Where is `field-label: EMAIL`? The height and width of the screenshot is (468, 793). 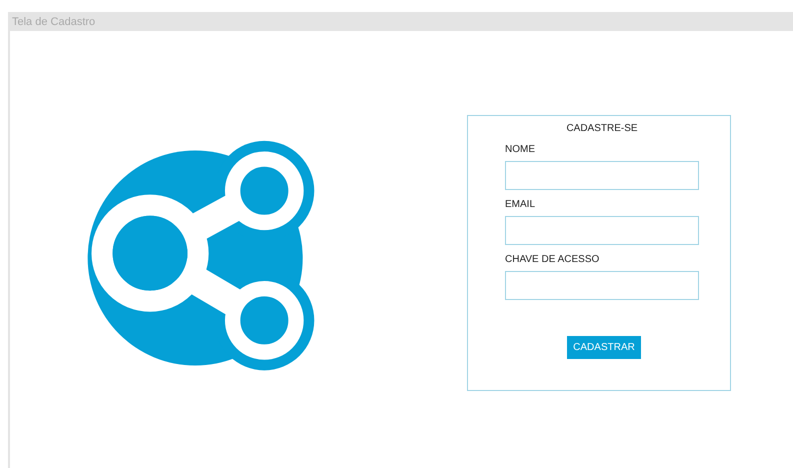 field-label: EMAIL is located at coordinates (520, 204).